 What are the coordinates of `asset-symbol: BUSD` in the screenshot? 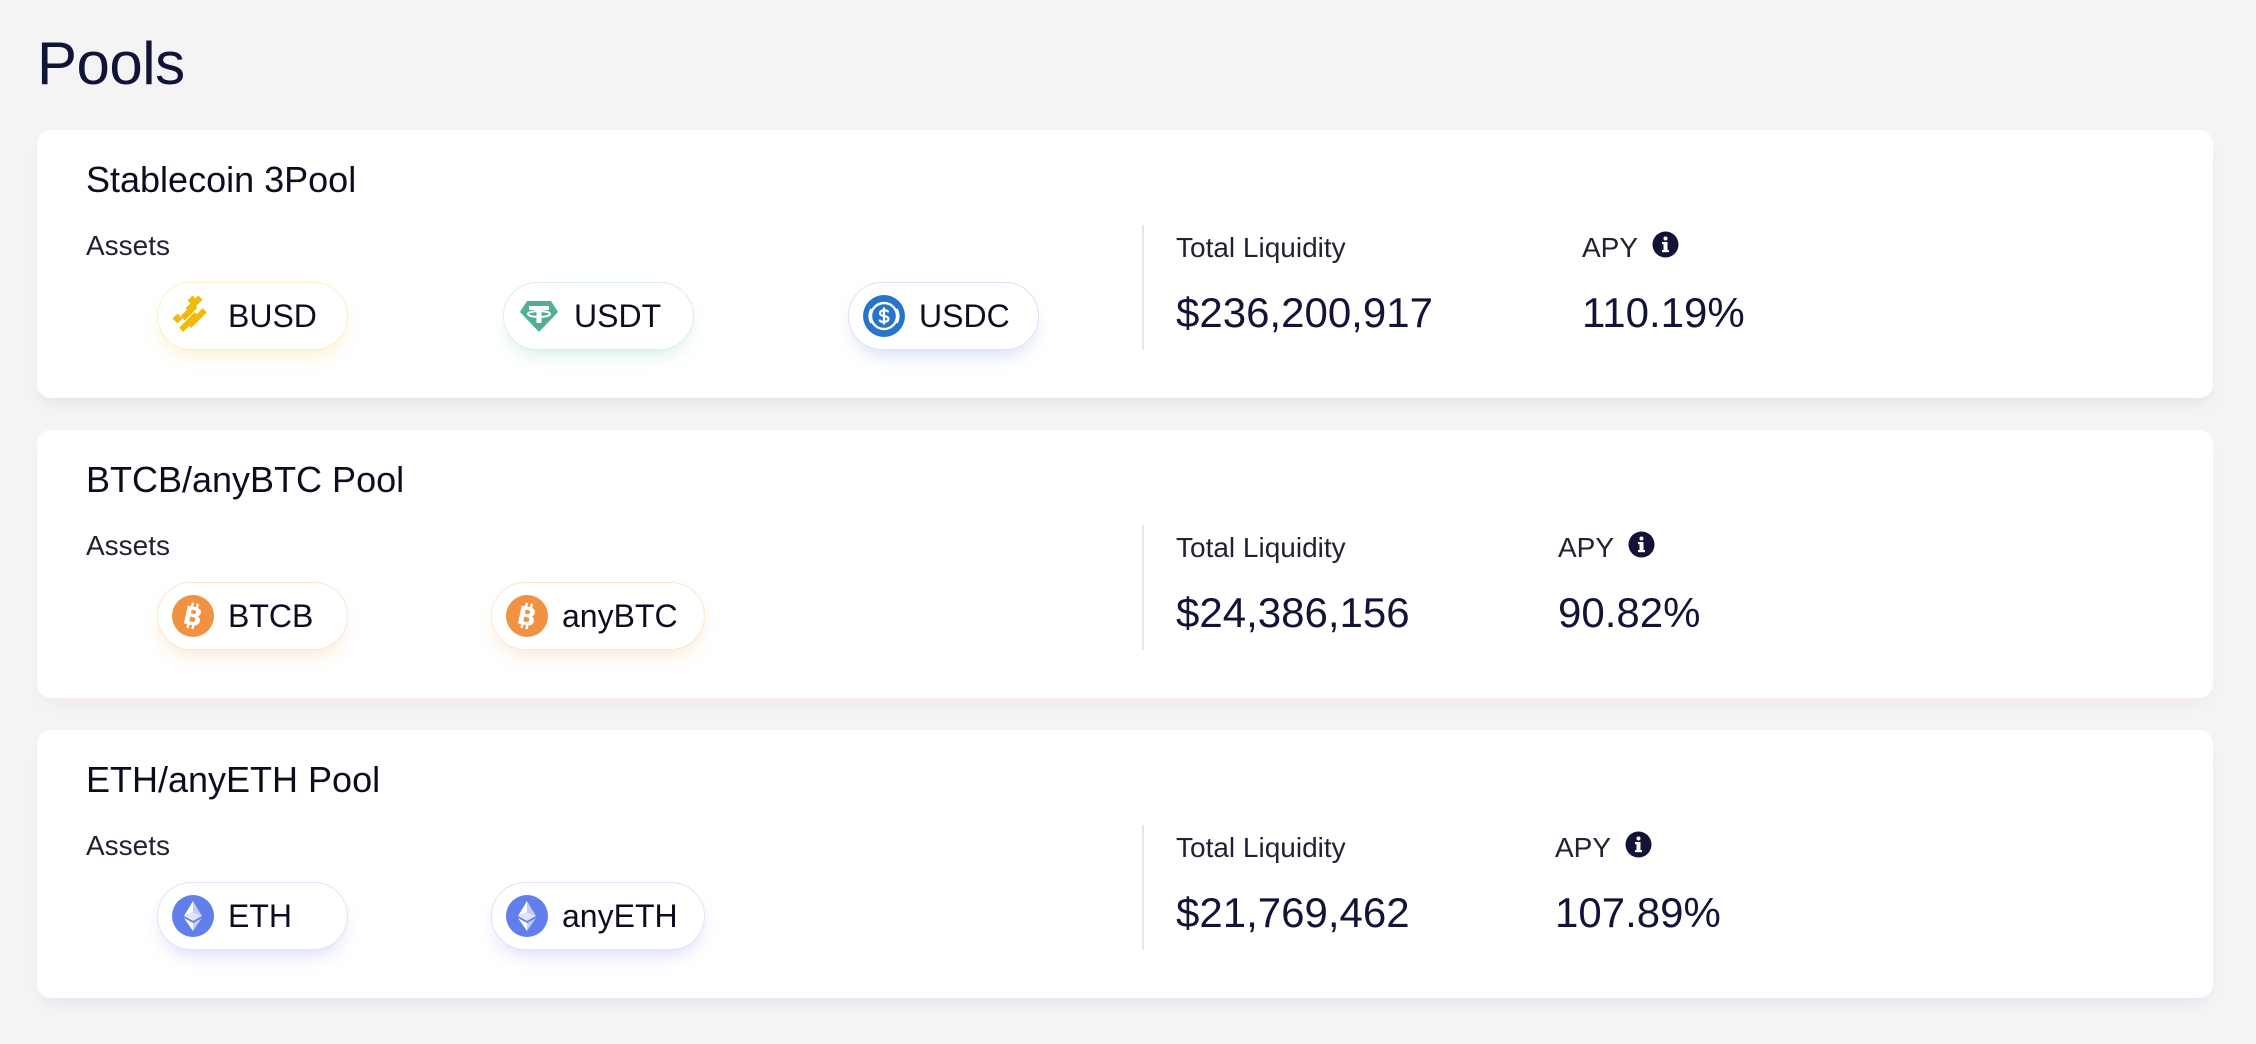 It's located at (272, 316).